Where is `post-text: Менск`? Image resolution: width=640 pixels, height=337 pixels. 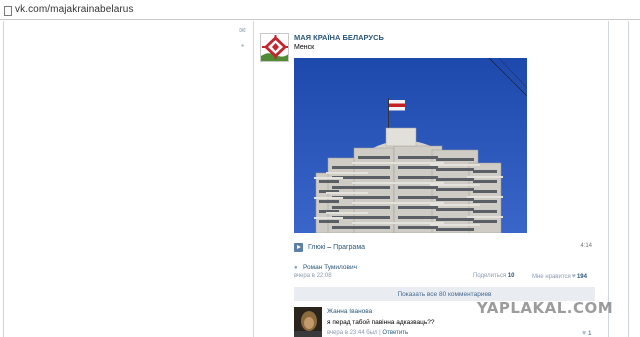
post-text: Менск is located at coordinates (304, 47).